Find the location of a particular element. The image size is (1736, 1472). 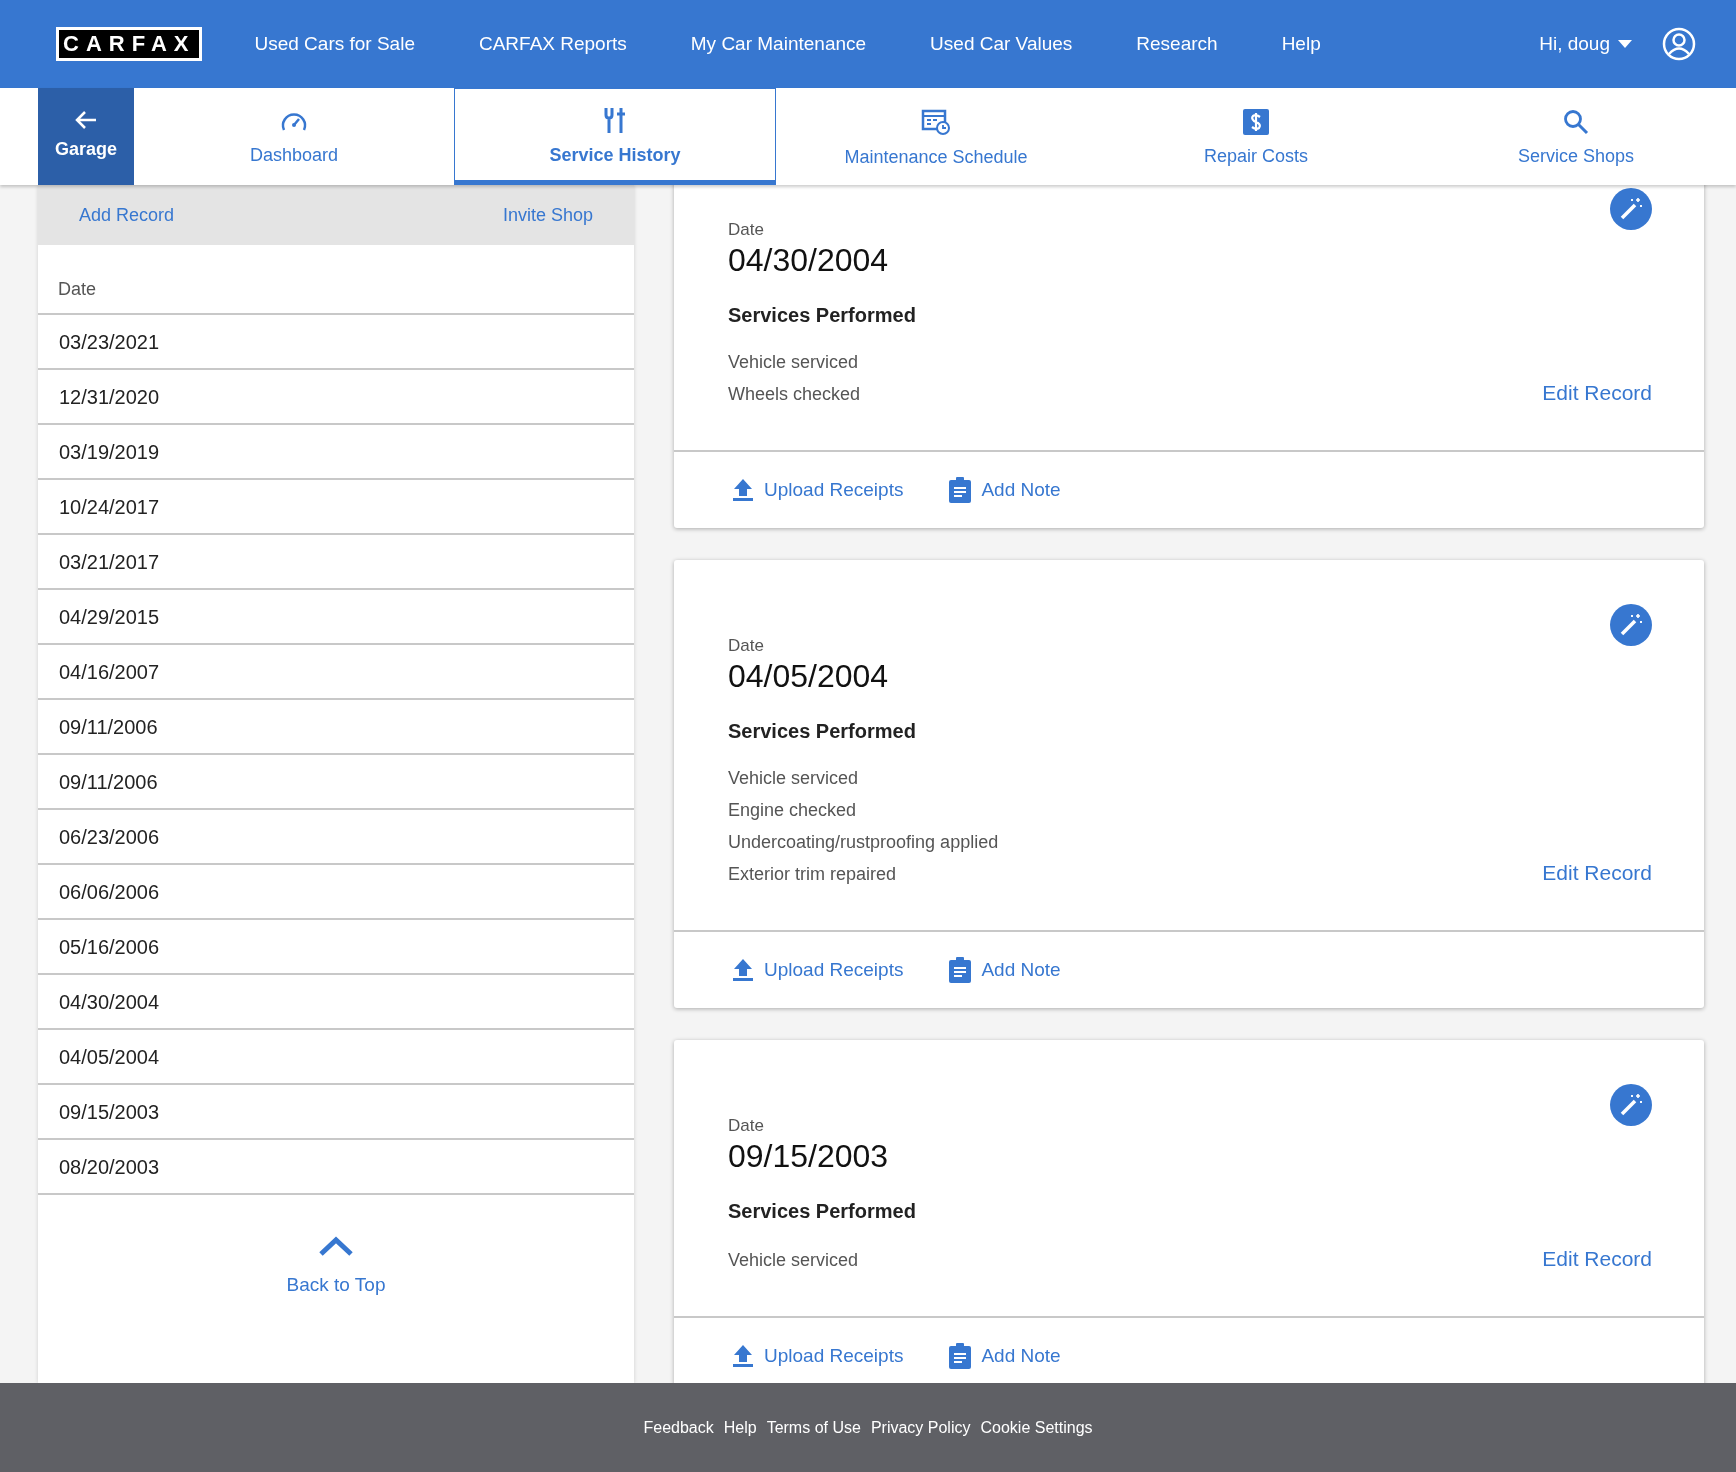

date-row: 12/31/2020 is located at coordinates (336, 397).